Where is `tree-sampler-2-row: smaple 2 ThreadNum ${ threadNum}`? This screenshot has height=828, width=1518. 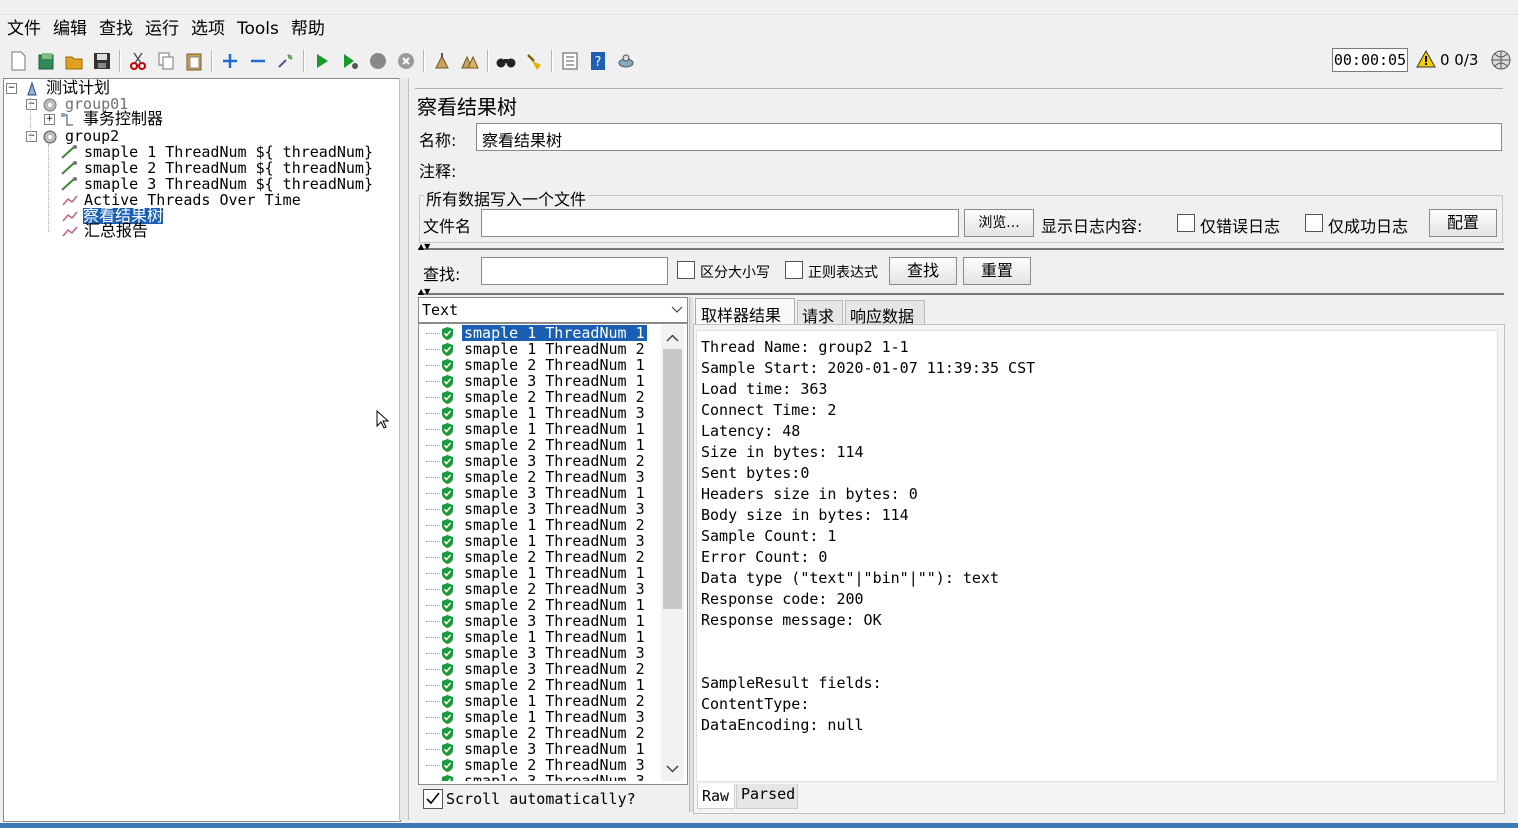 tree-sampler-2-row: smaple 2 ThreadNum ${ threadNum} is located at coordinates (225, 168).